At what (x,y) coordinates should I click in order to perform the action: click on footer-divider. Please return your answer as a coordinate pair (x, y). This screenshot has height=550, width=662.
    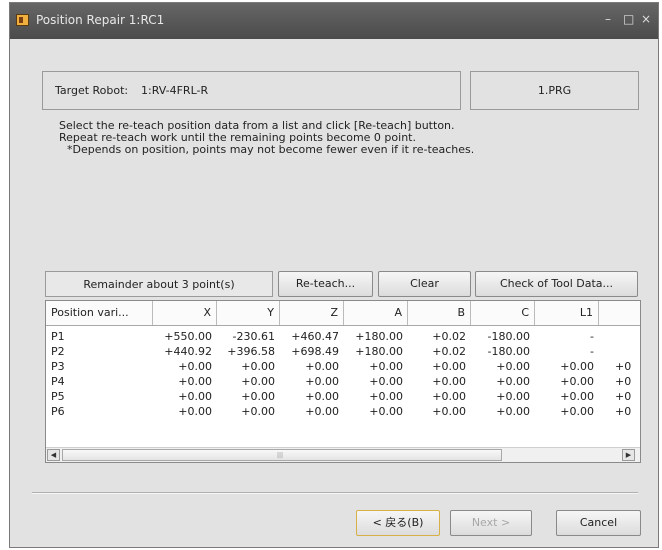
    Looking at the image, I should click on (335, 493).